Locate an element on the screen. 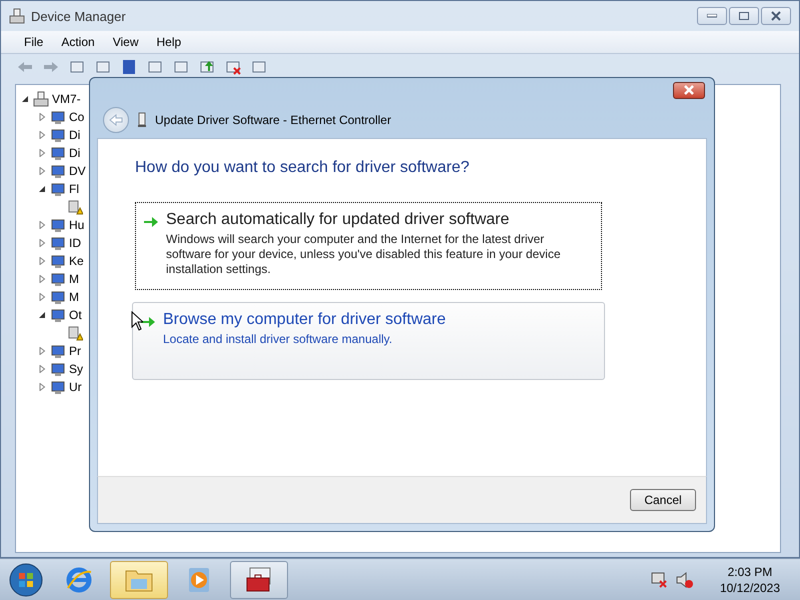 This screenshot has height=600, width=800. menu-item: Help is located at coordinates (169, 42).